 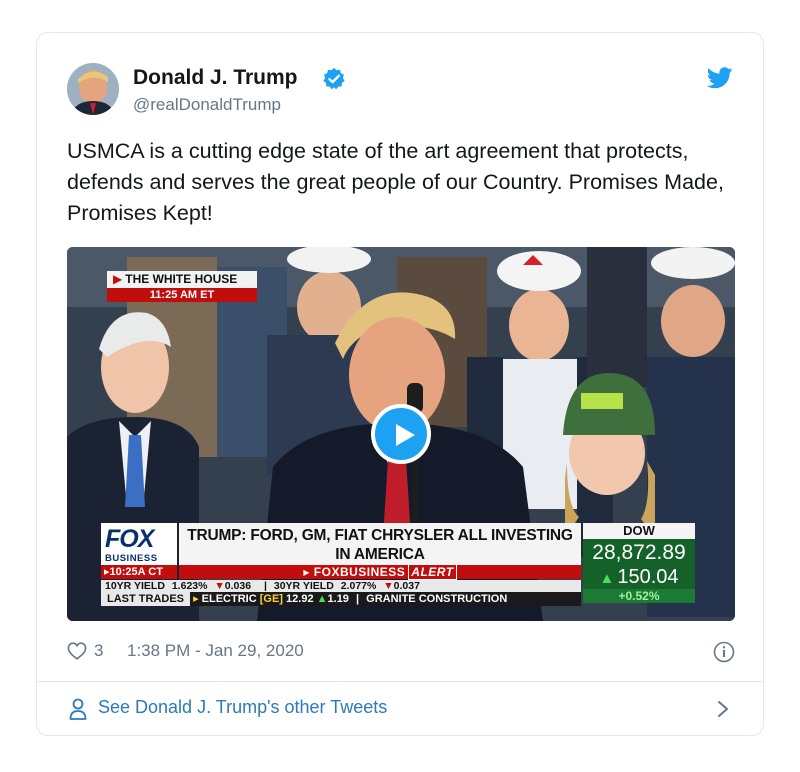 What do you see at coordinates (639, 596) in the screenshot?
I see `dow-percent: +0.52%` at bounding box center [639, 596].